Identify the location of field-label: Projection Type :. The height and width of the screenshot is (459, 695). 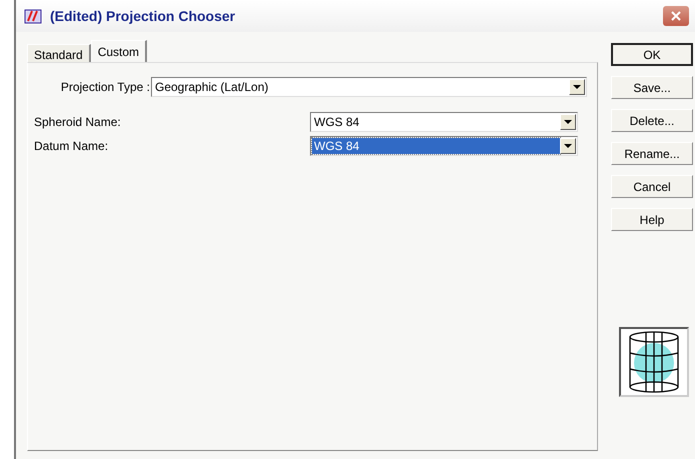
(105, 87).